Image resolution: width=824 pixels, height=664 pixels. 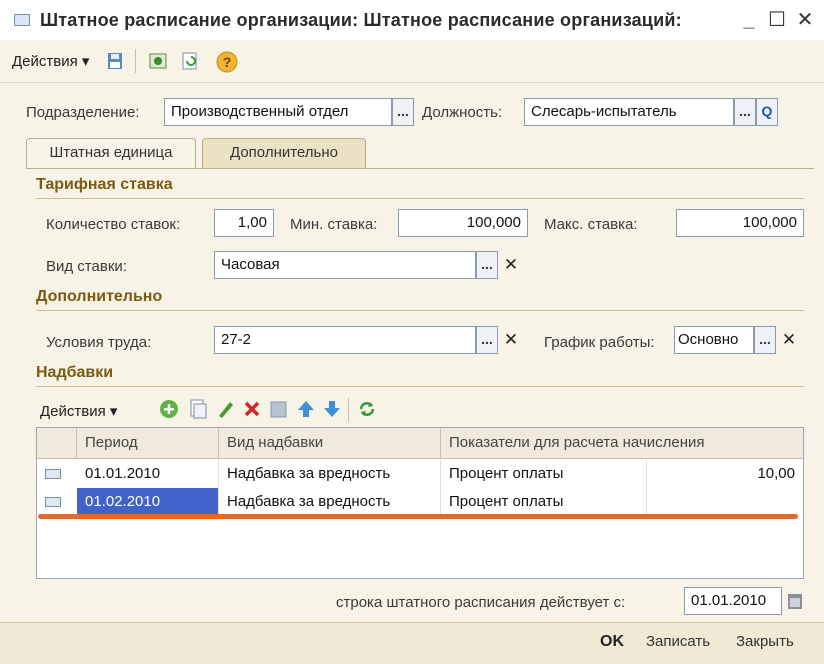 I want to click on position-field: Слесарь-испытатель, so click(x=629, y=112).